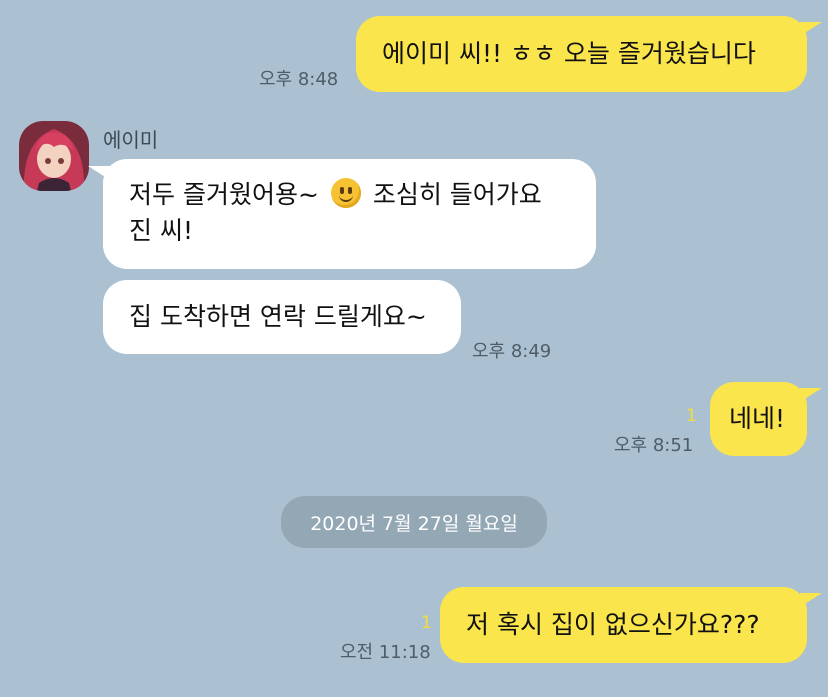 This screenshot has width=828, height=697. I want to click on avatar, so click(54, 156).